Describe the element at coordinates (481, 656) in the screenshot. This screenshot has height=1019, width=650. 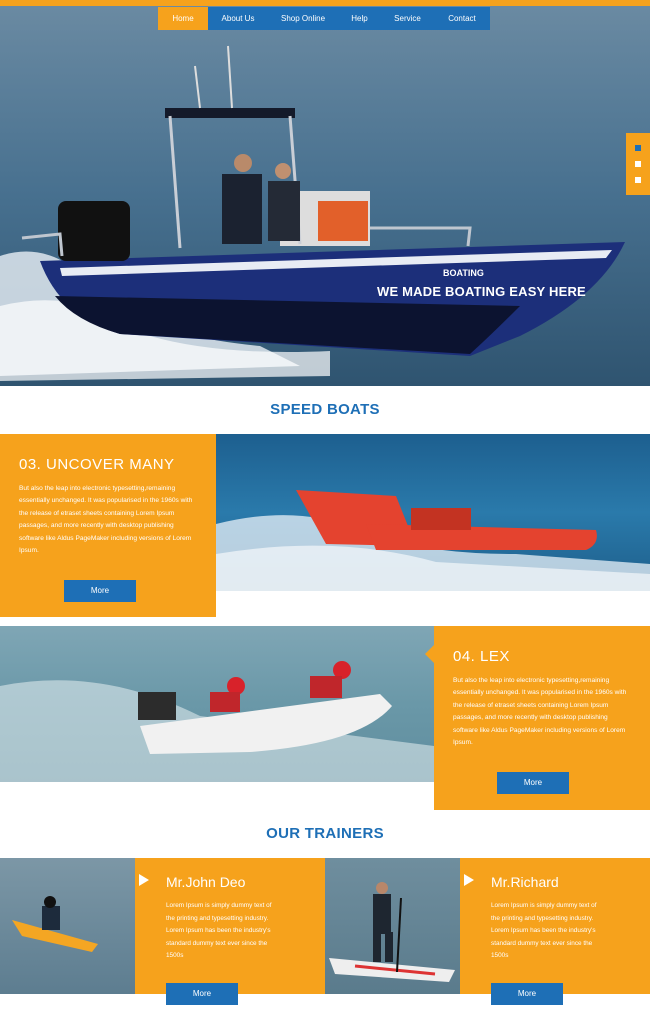
I see `feature-title: 04. LEX` at that location.